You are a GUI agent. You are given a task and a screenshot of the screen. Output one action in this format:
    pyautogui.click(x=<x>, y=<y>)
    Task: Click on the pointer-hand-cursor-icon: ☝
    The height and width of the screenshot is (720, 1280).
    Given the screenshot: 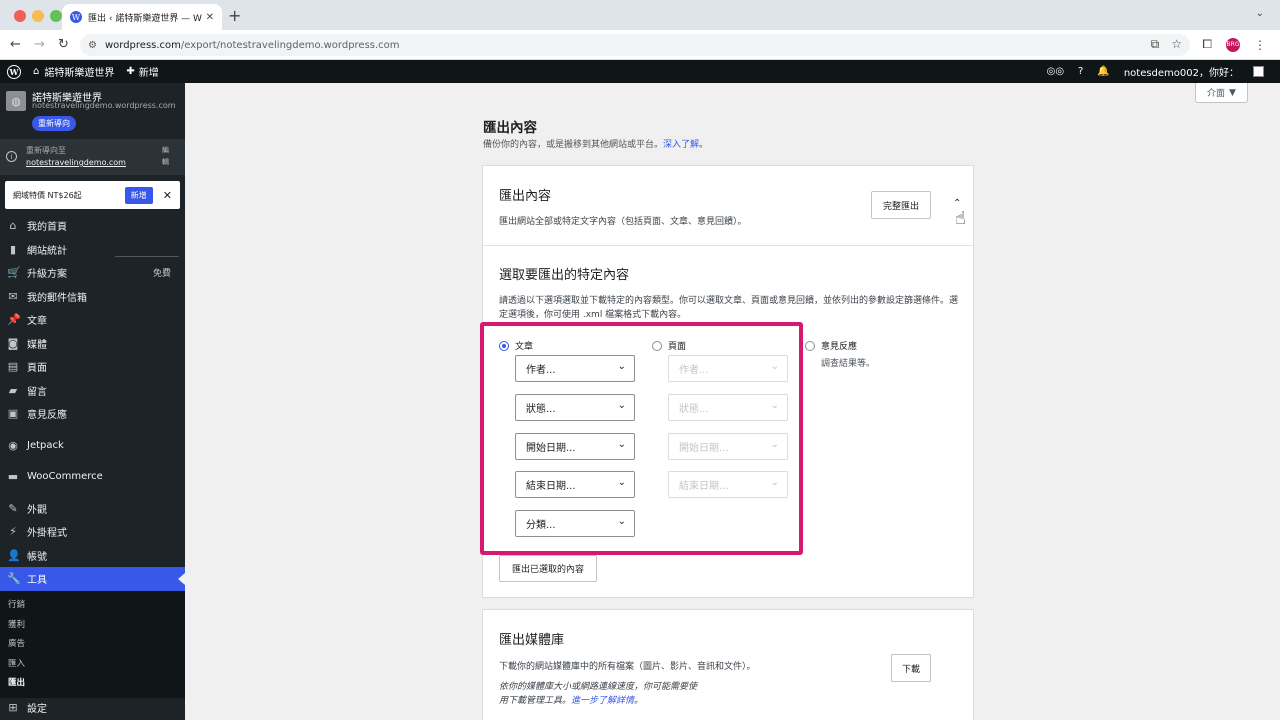 What is the action you would take?
    pyautogui.click(x=960, y=218)
    